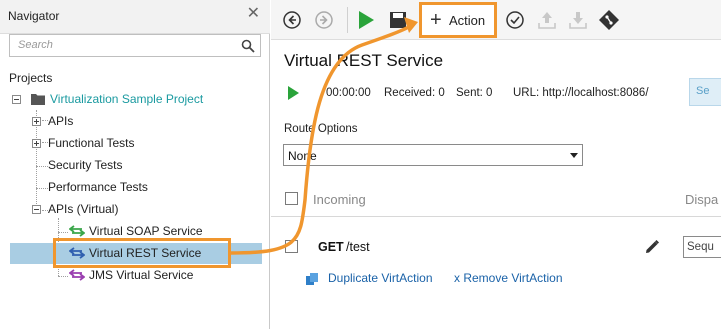 The width and height of the screenshot is (721, 329). What do you see at coordinates (248, 46) in the screenshot?
I see `search-icon` at bounding box center [248, 46].